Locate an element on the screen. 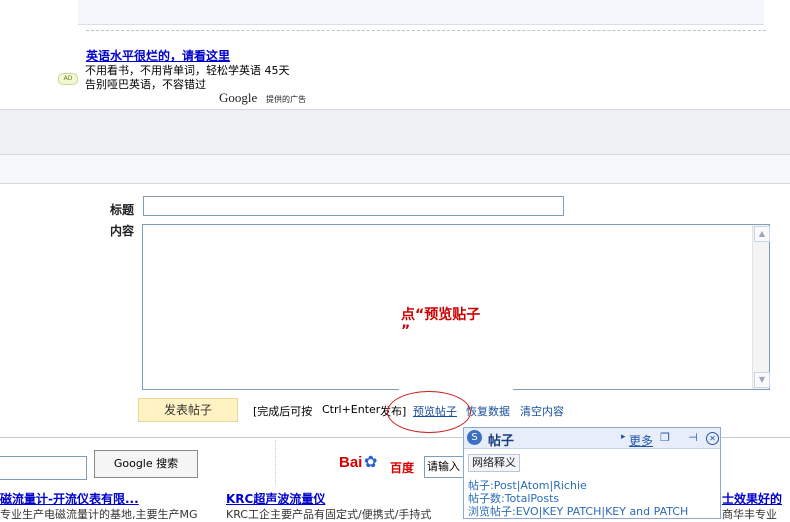  copy-icon: ❐ is located at coordinates (665, 438).